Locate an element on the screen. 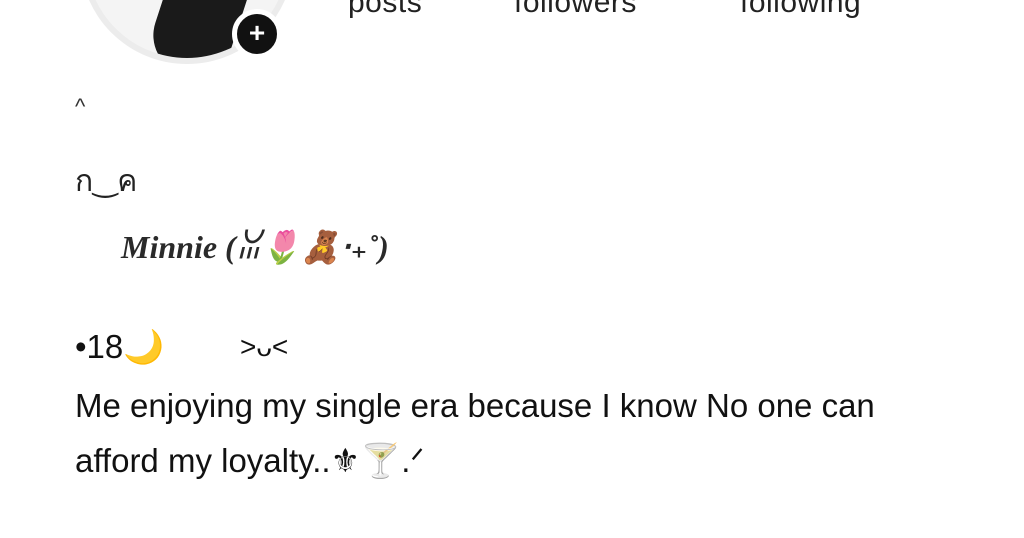 The width and height of the screenshot is (1024, 538). posts-stat-label: posts is located at coordinates (385, 10).